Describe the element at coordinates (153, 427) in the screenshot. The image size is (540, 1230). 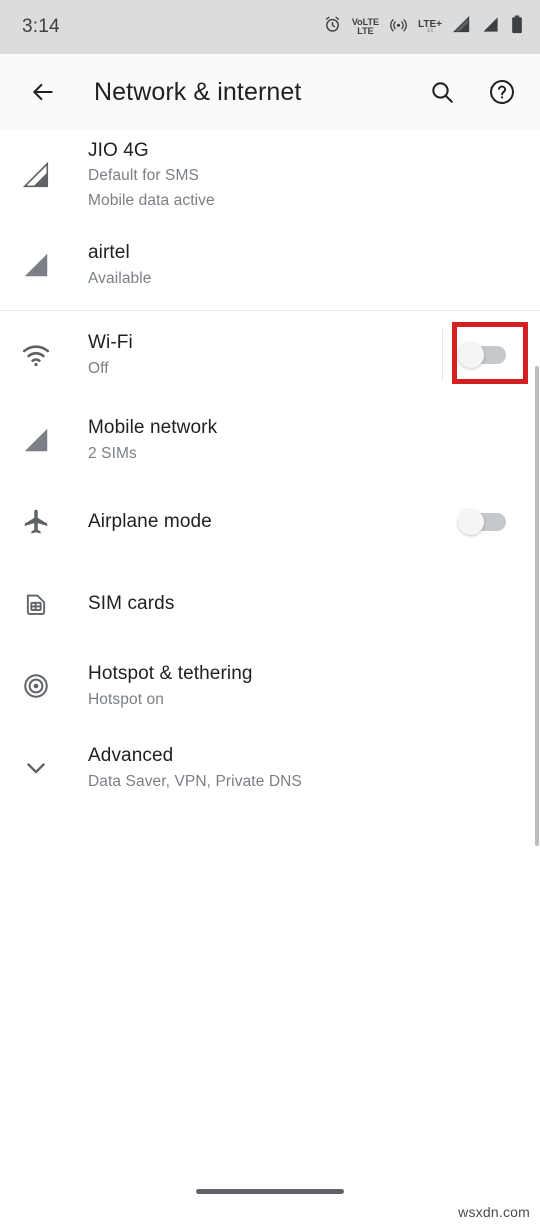
I see `list-item-title: Mobile network` at that location.